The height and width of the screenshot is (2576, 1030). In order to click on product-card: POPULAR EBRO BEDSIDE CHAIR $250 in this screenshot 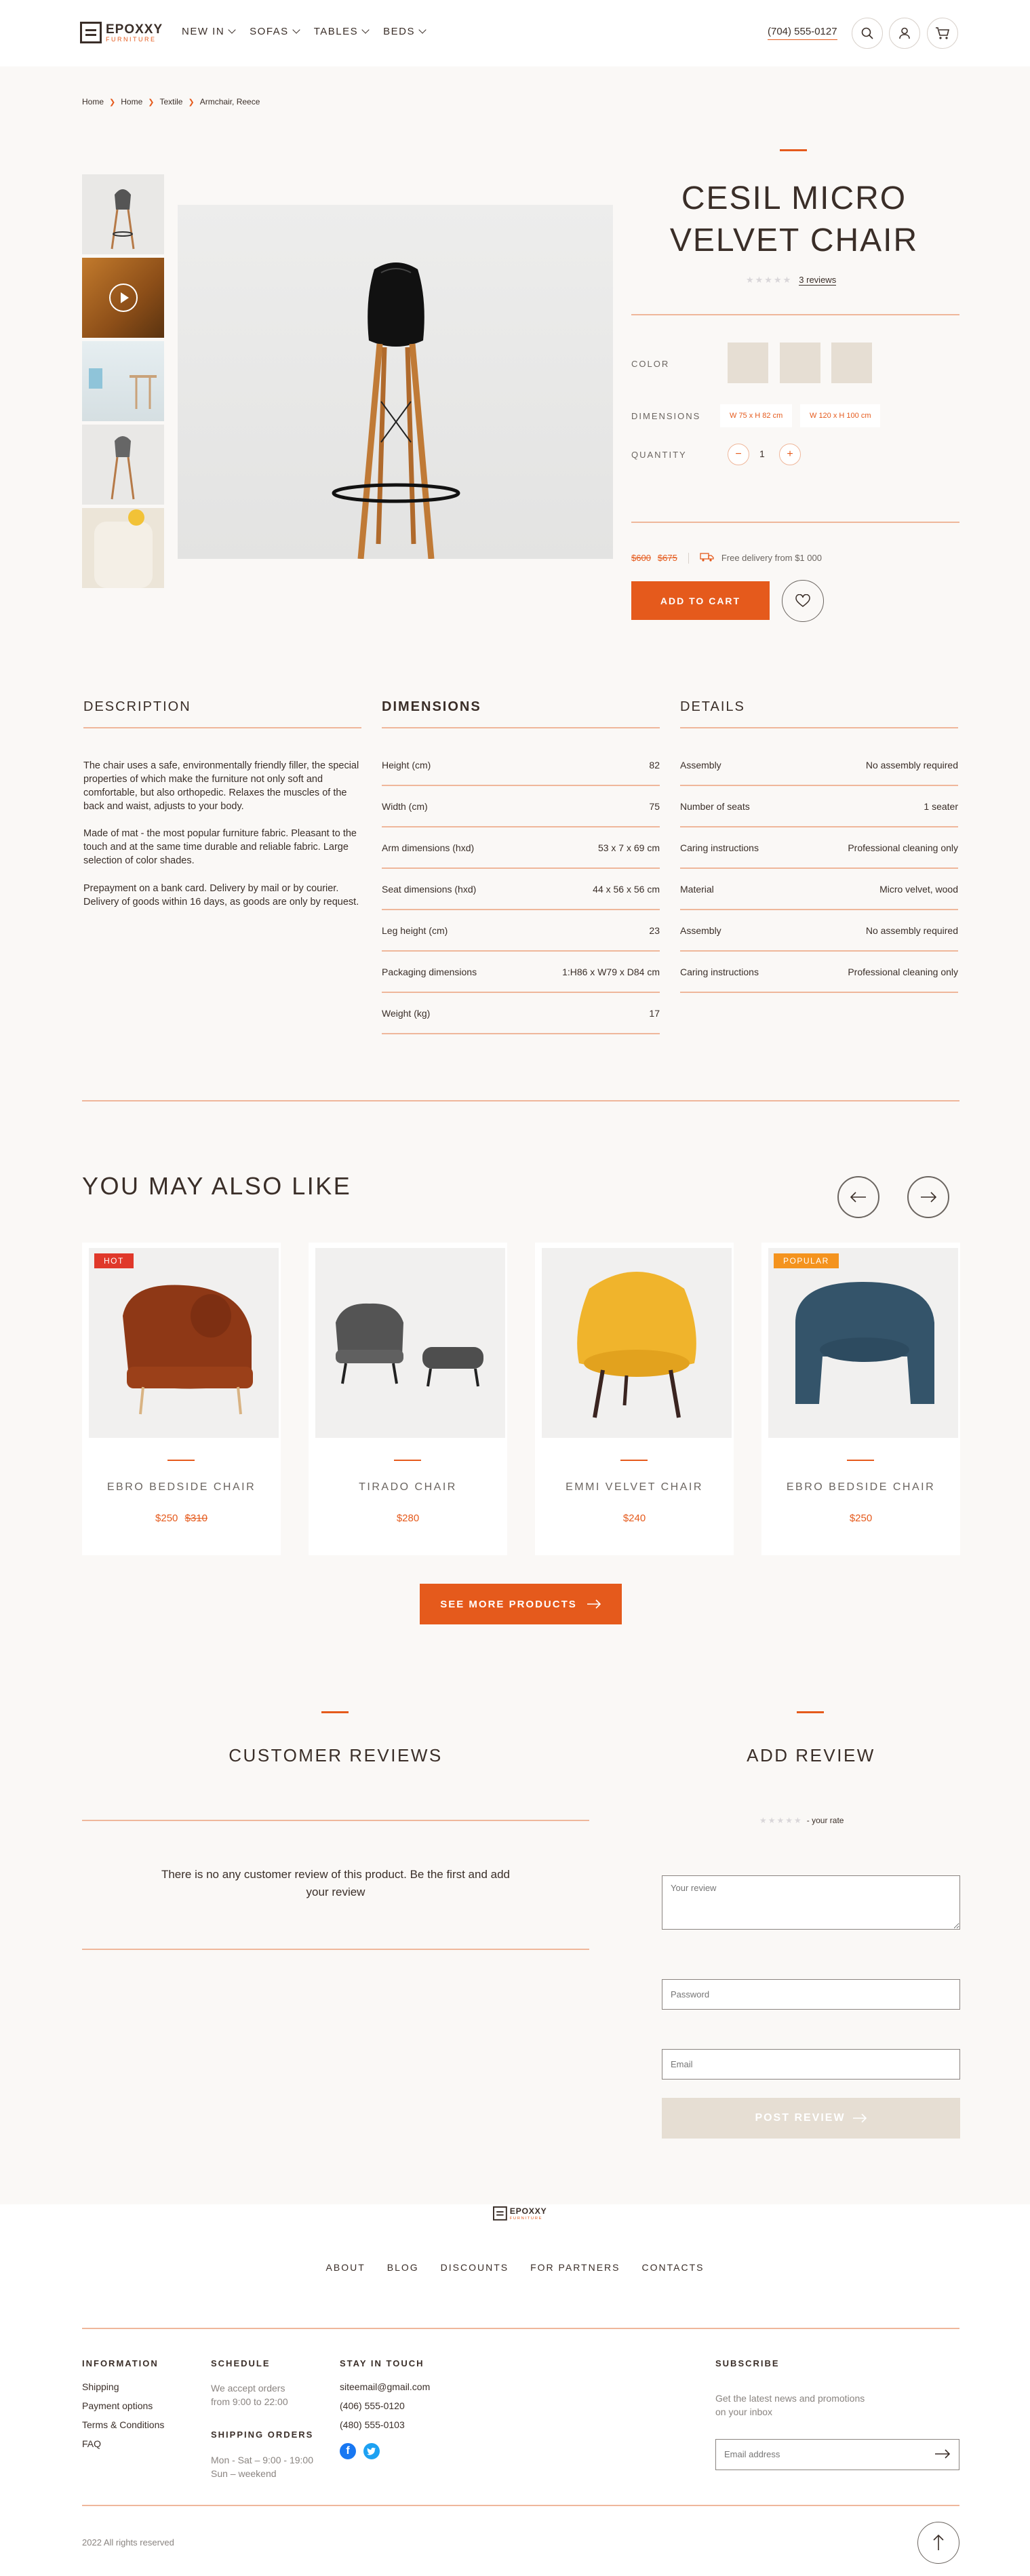, I will do `click(860, 1399)`.